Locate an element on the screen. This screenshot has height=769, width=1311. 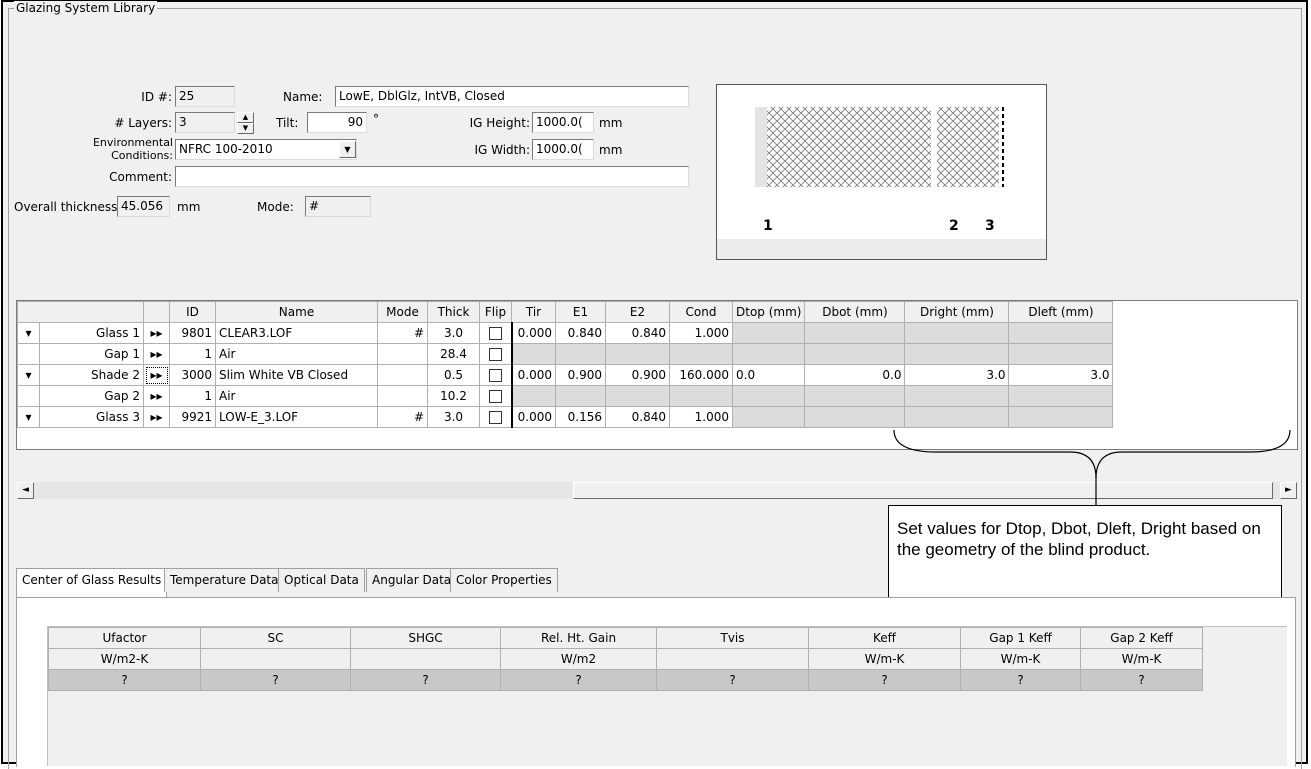
cell-dleft: 3.0 is located at coordinates (1061, 375).